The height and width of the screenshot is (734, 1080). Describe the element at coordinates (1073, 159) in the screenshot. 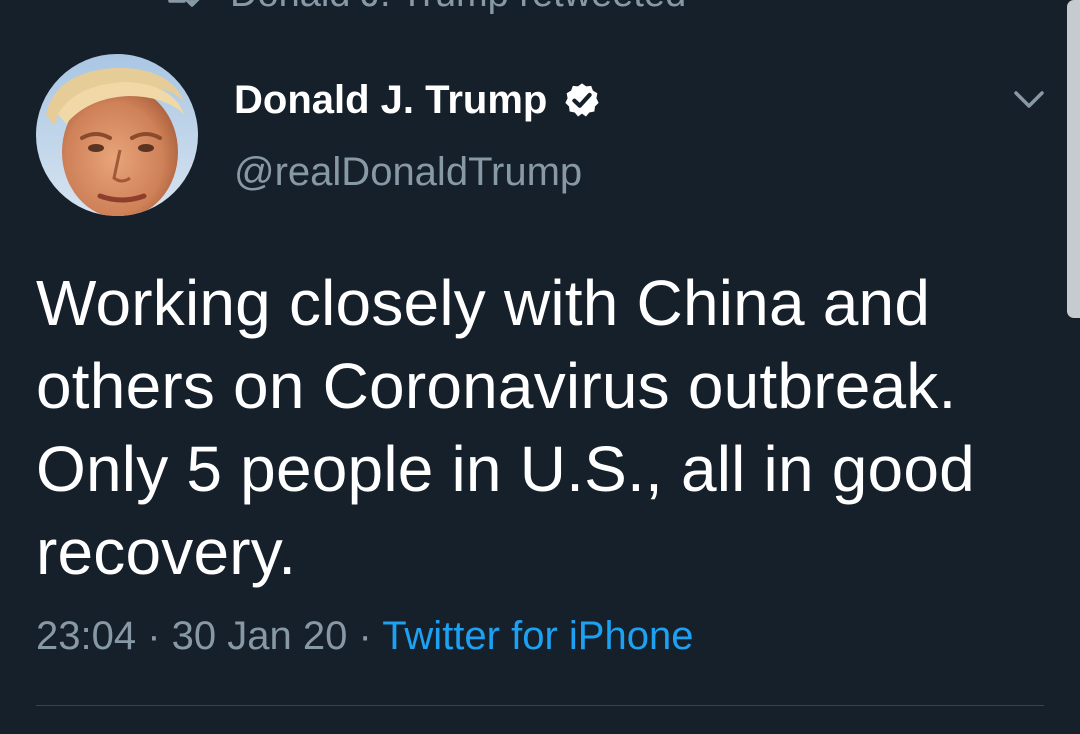

I see `scrollbar` at that location.